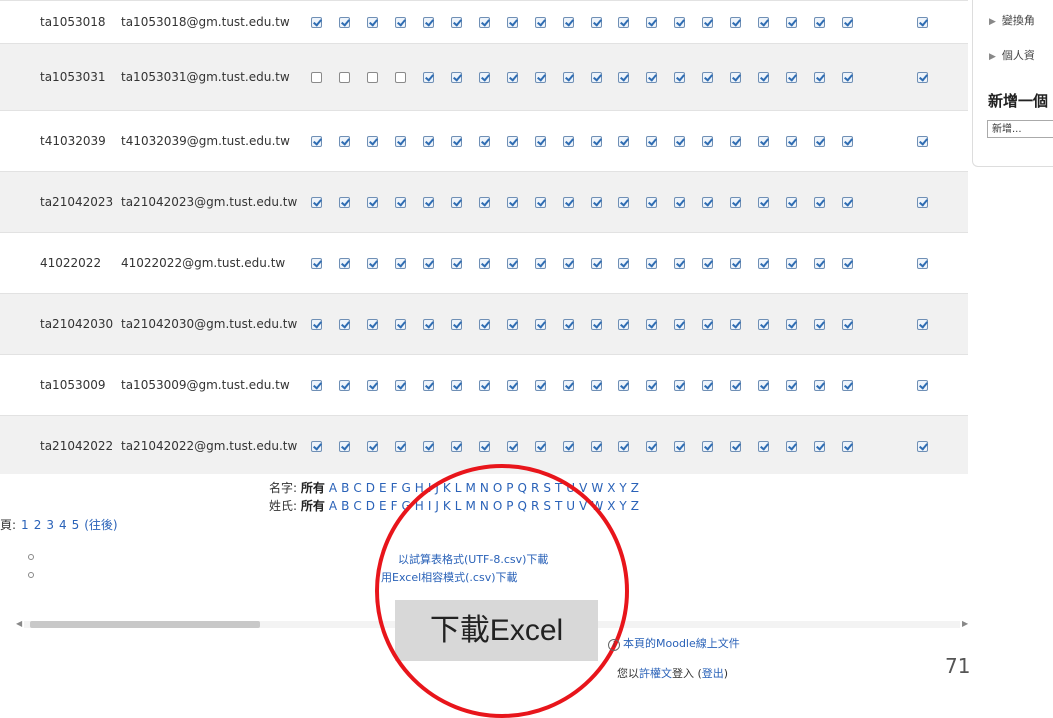 Image resolution: width=1053 pixels, height=718 pixels. I want to click on page-link: 4, so click(63, 525).